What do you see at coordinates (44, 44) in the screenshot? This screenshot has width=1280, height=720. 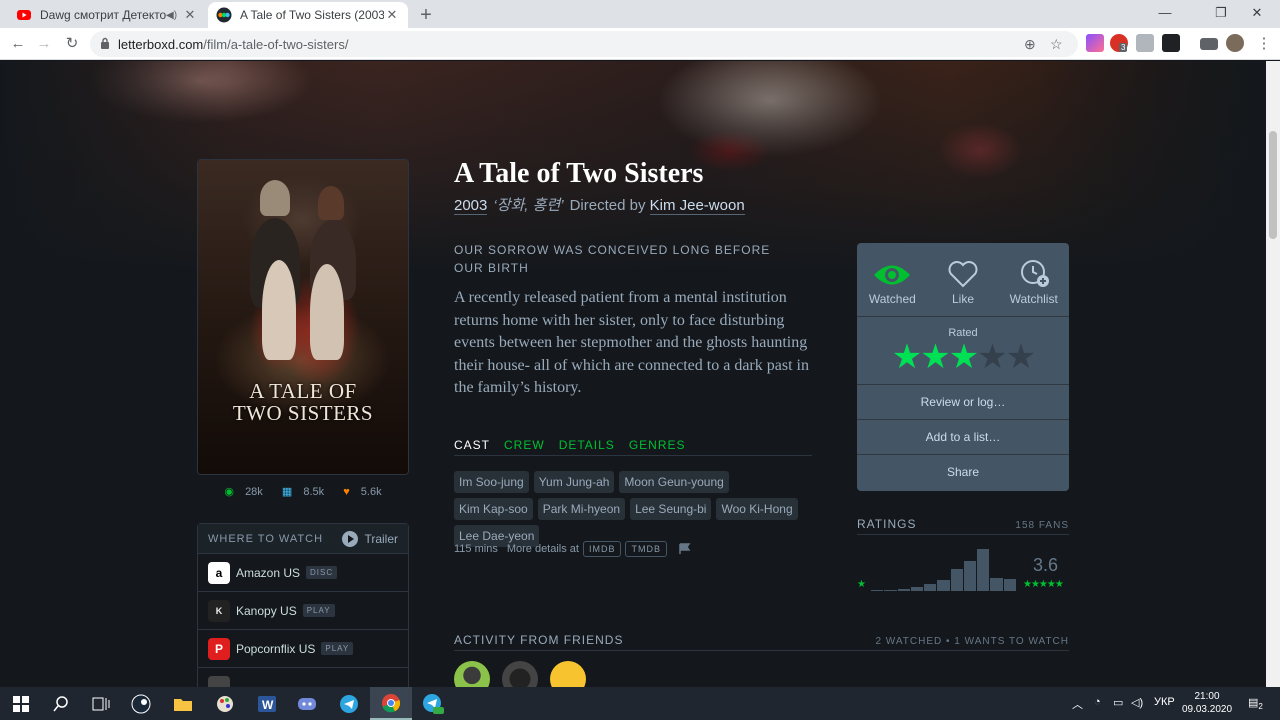 I see `forward-button: →` at bounding box center [44, 44].